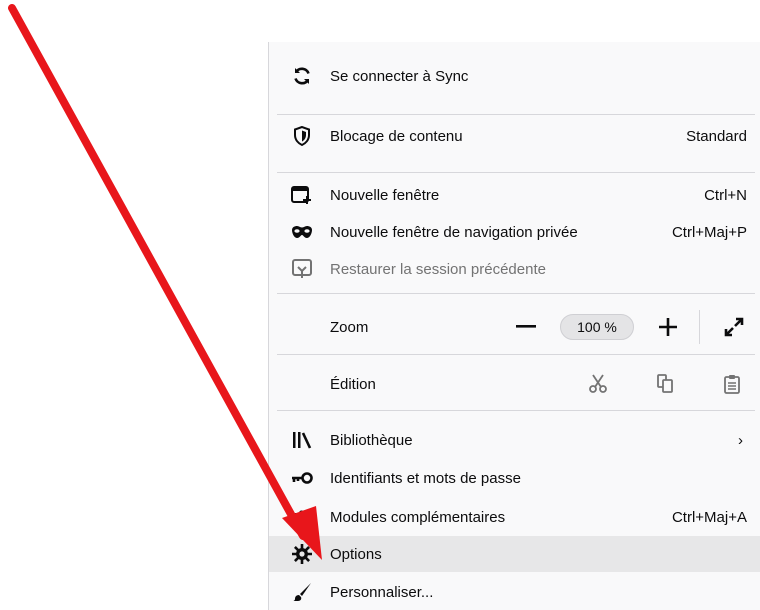 This screenshot has height=610, width=760. I want to click on menu-item-restore-session: Restaurer la session précédente, so click(514, 269).